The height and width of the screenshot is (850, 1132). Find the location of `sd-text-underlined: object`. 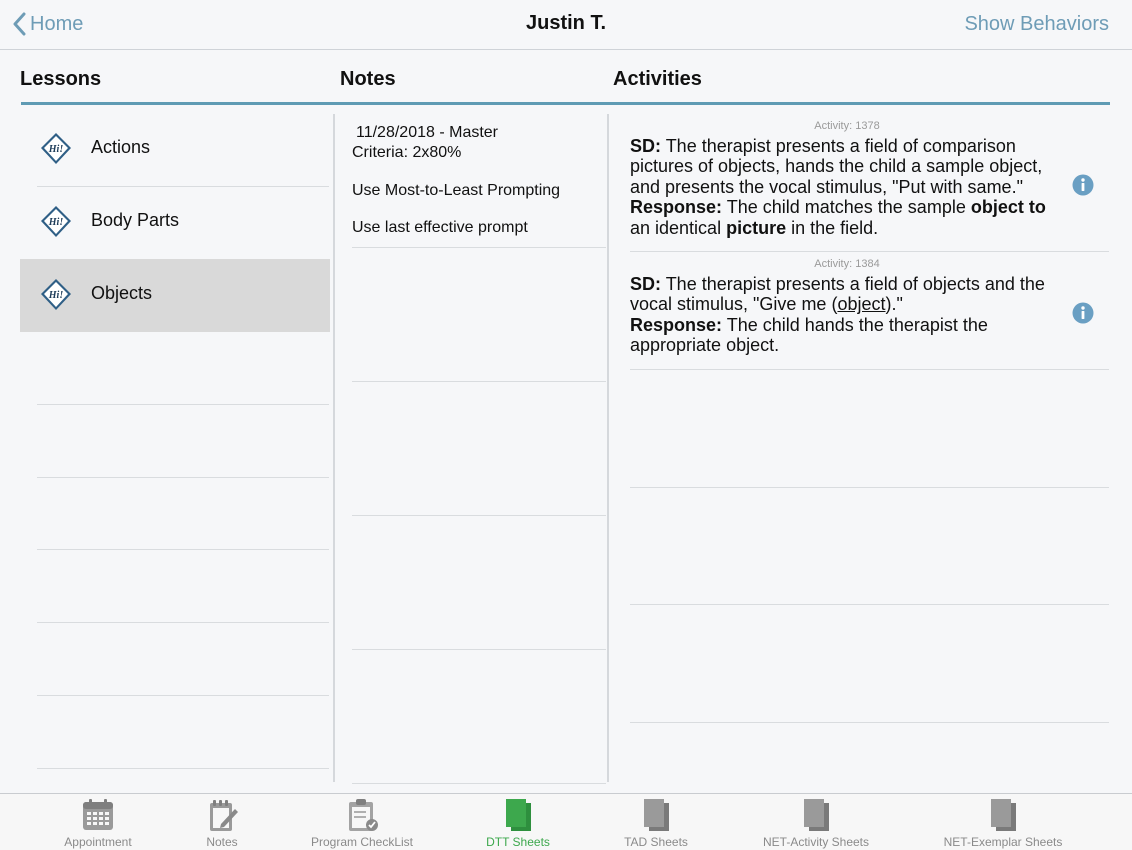

sd-text-underlined: object is located at coordinates (861, 304).